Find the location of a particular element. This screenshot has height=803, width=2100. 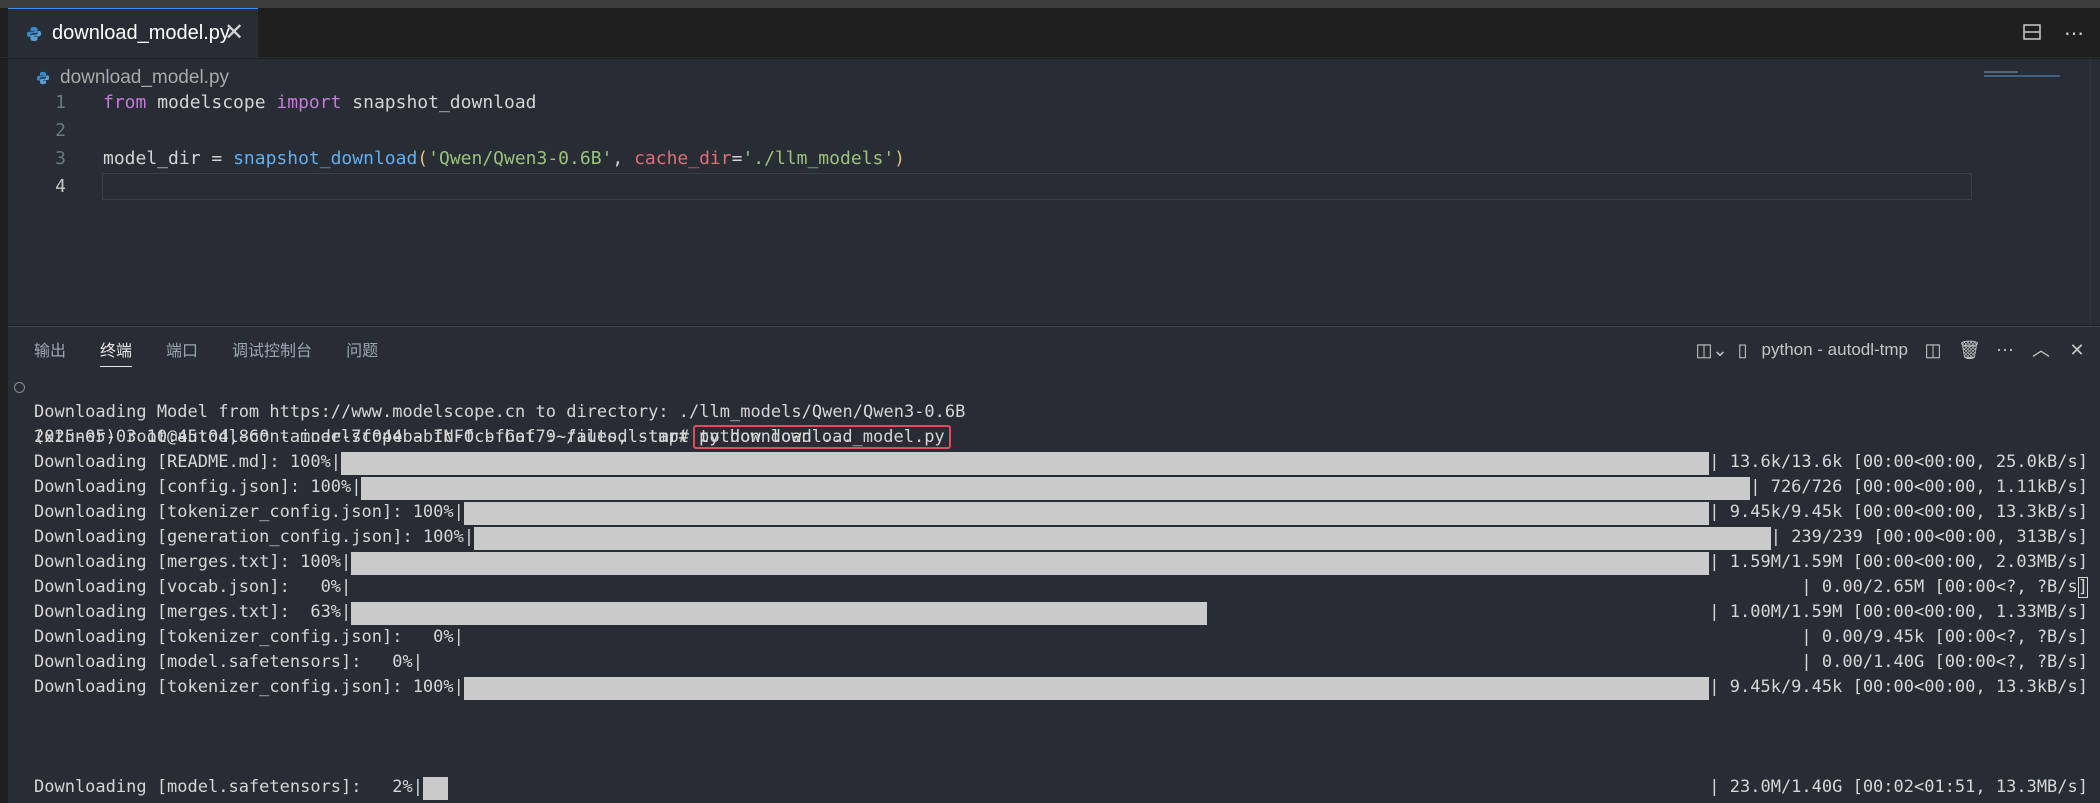

editor-scrollbar is located at coordinates (2095, 192).